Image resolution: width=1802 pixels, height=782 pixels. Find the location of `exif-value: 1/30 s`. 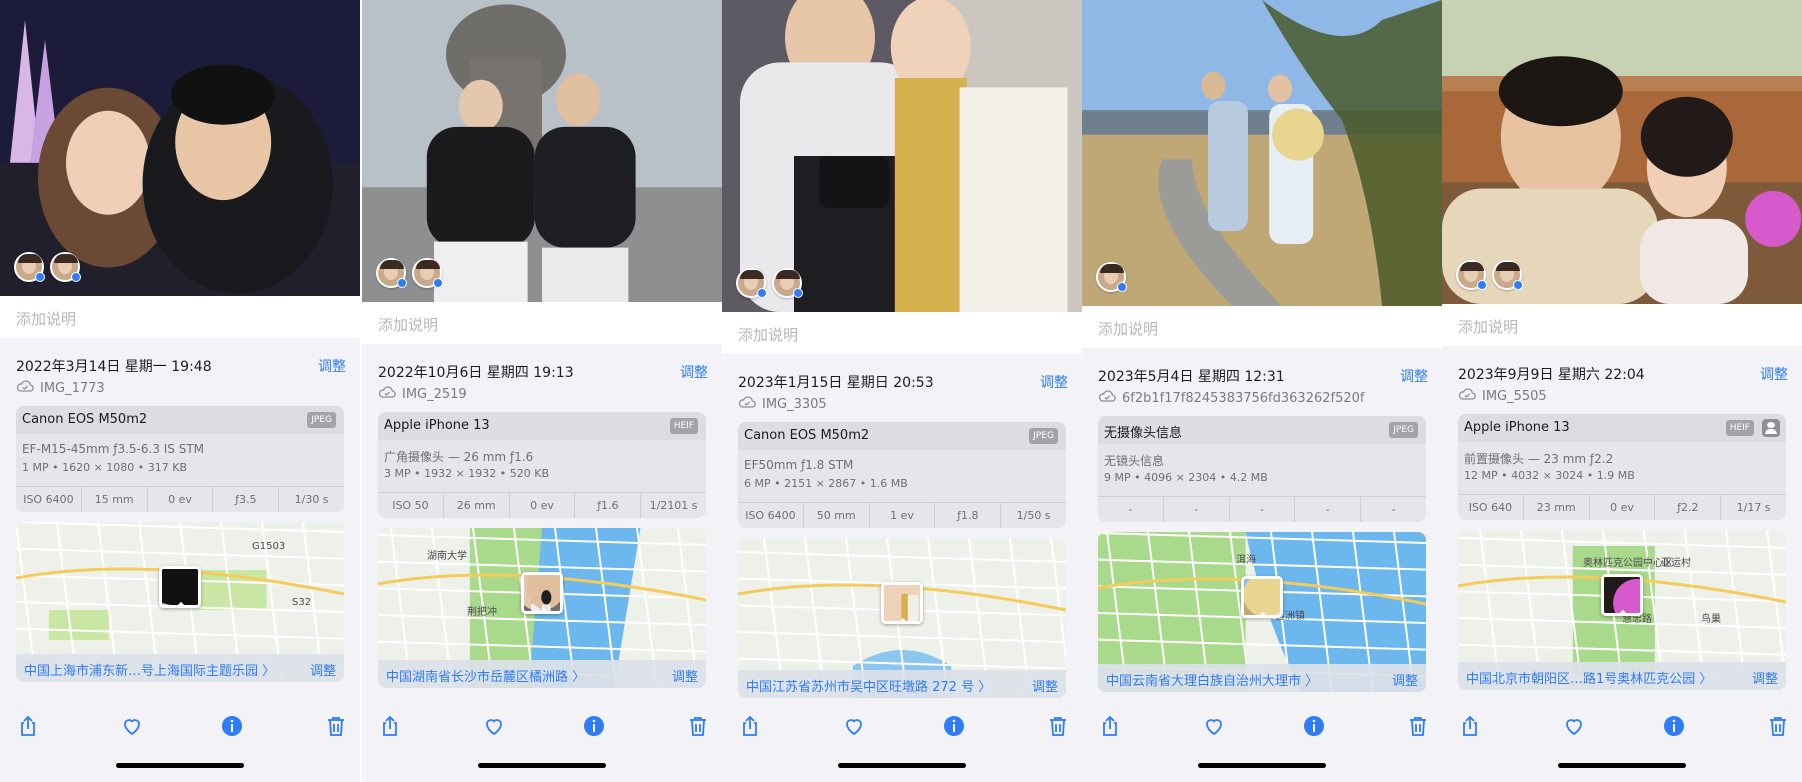

exif-value: 1/30 s is located at coordinates (311, 499).